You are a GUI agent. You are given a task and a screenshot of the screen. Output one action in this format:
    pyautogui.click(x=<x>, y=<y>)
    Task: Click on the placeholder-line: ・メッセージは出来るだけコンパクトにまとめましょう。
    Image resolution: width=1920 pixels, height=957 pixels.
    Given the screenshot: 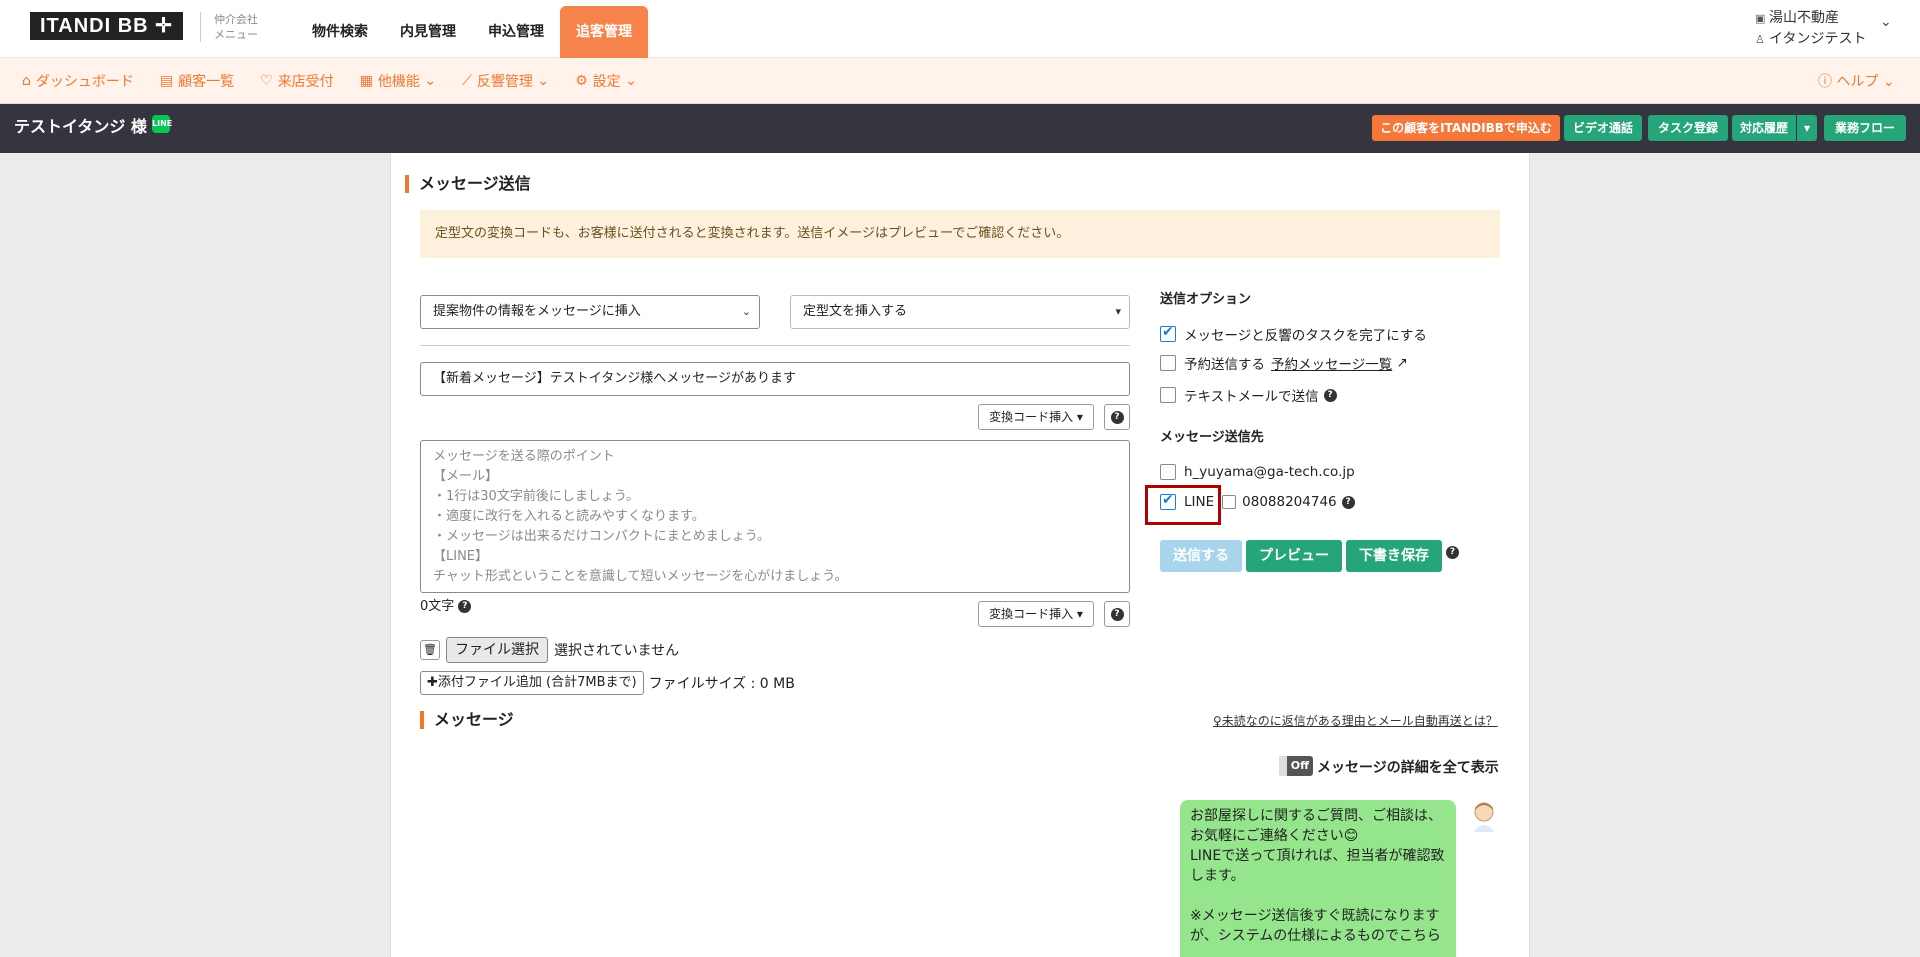 What is the action you would take?
    pyautogui.click(x=601, y=536)
    